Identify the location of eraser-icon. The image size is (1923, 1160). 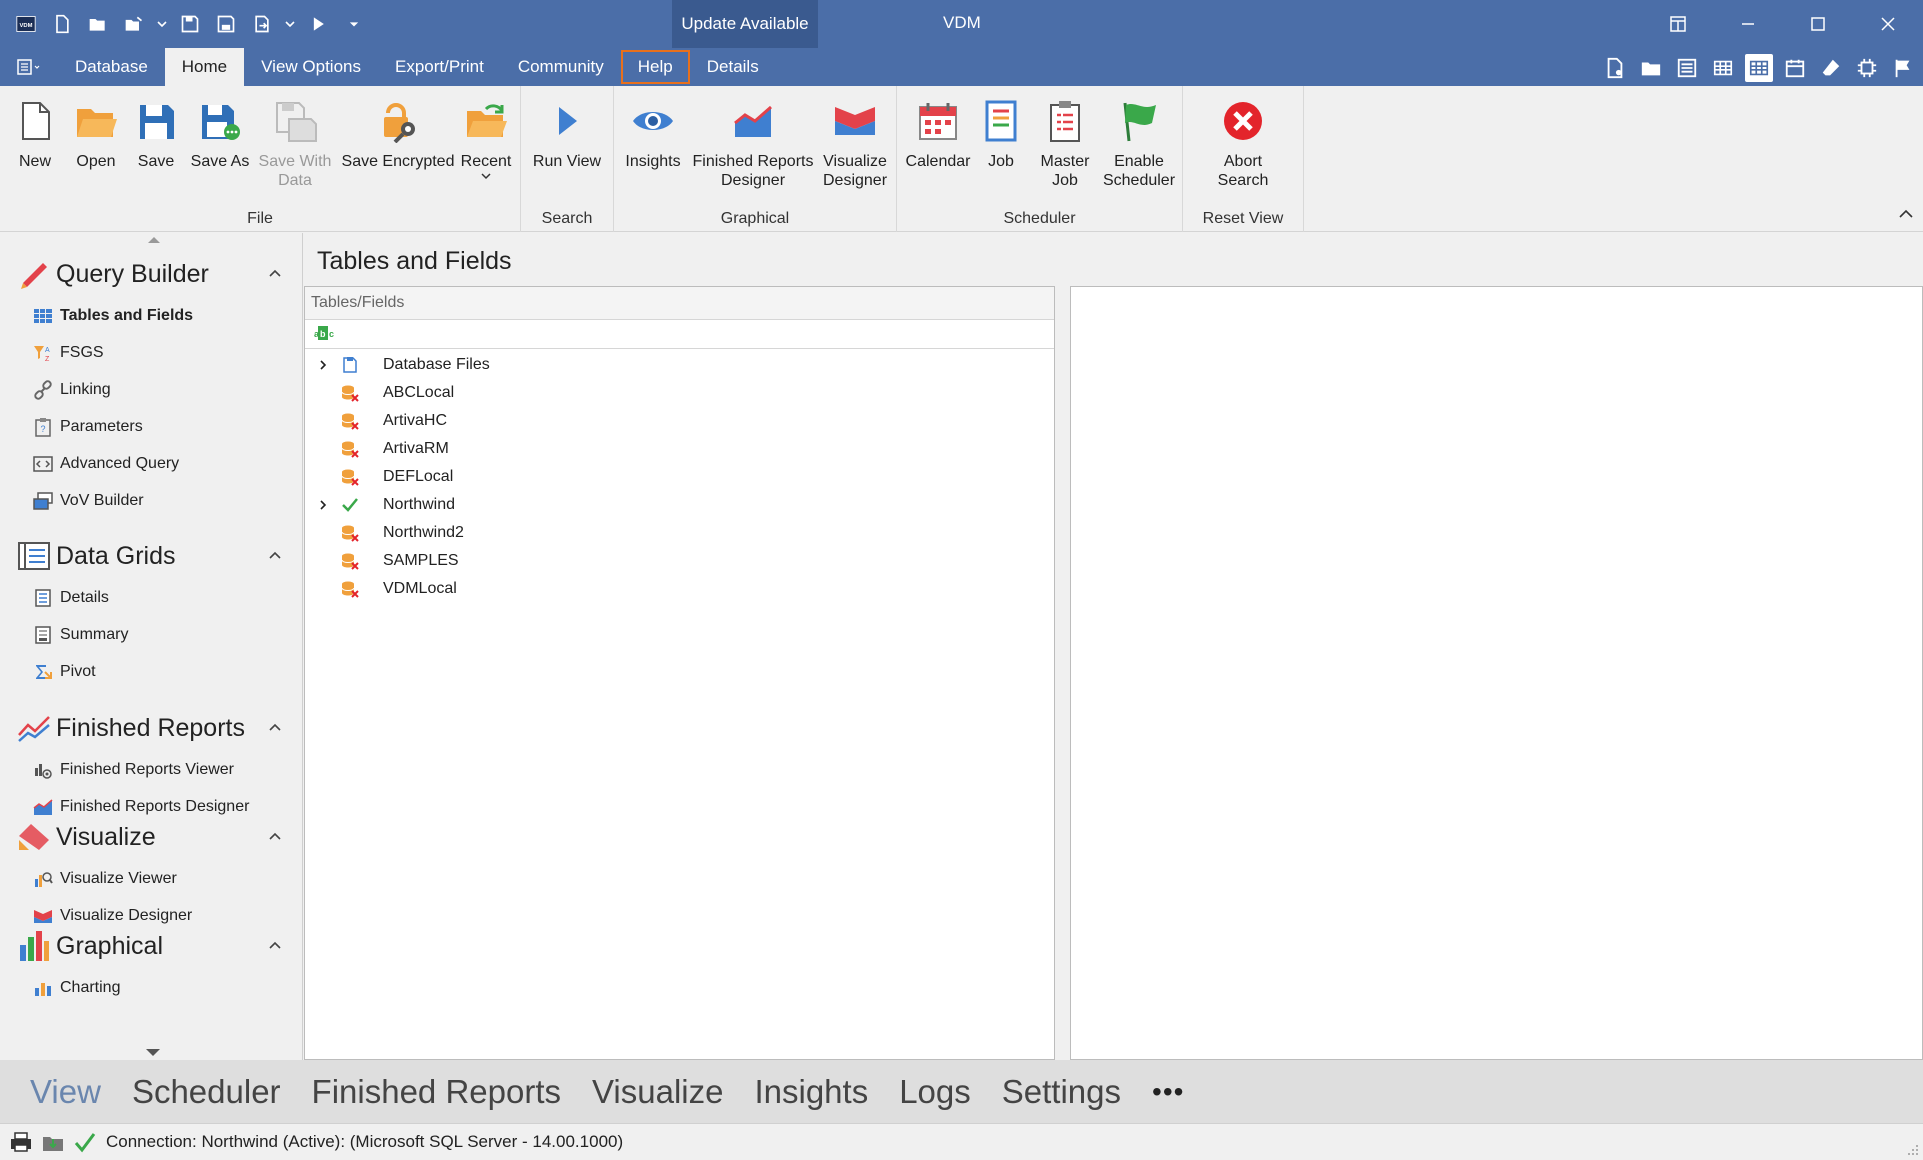
(1831, 68).